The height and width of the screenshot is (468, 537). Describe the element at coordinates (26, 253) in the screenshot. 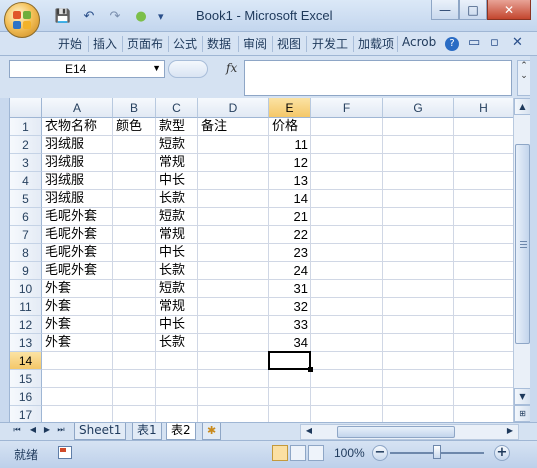

I see `row-header-8: 8` at that location.